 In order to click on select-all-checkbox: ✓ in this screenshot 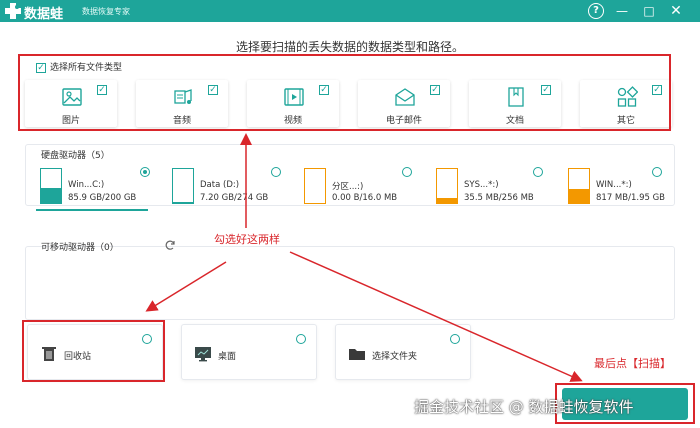, I will do `click(41, 67)`.